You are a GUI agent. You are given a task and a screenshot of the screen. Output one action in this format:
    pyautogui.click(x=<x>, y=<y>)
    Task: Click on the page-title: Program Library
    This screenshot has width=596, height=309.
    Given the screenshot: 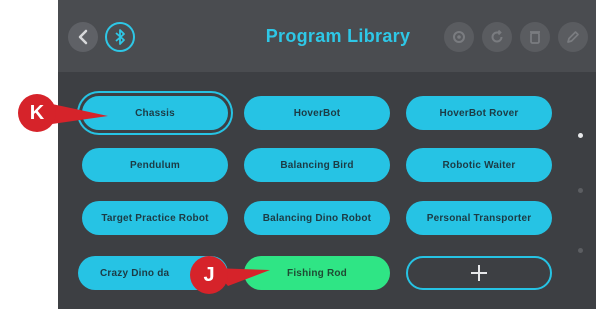 What is the action you would take?
    pyautogui.click(x=338, y=36)
    